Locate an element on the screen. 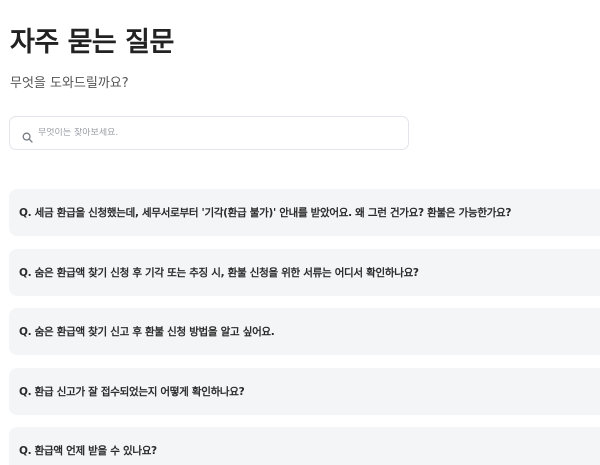  page-subtitle: 무엇을 도와드릴까요? is located at coordinates (69, 83).